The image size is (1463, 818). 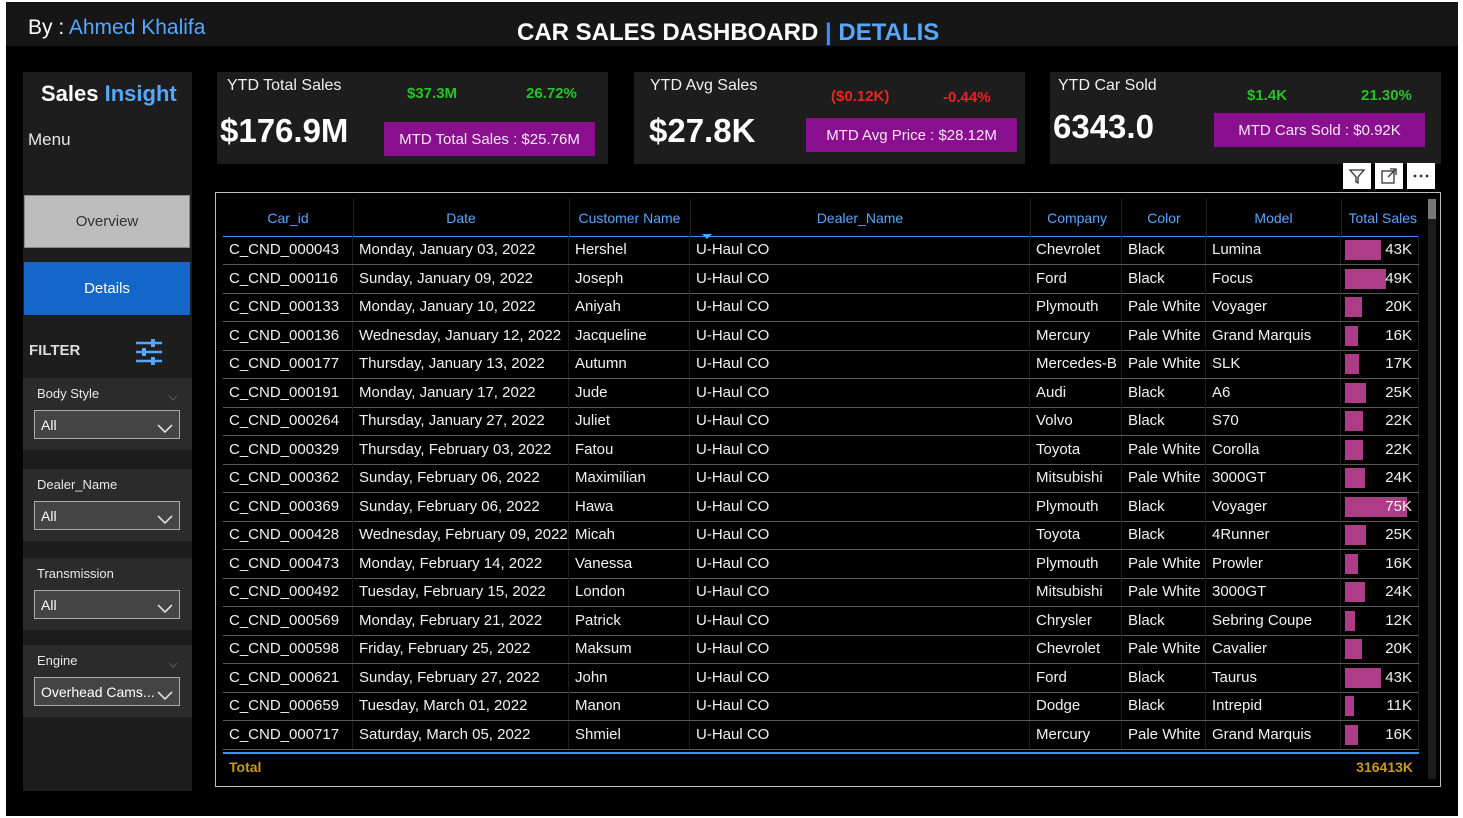 What do you see at coordinates (57, 660) in the screenshot?
I see `slicer-label: Engine` at bounding box center [57, 660].